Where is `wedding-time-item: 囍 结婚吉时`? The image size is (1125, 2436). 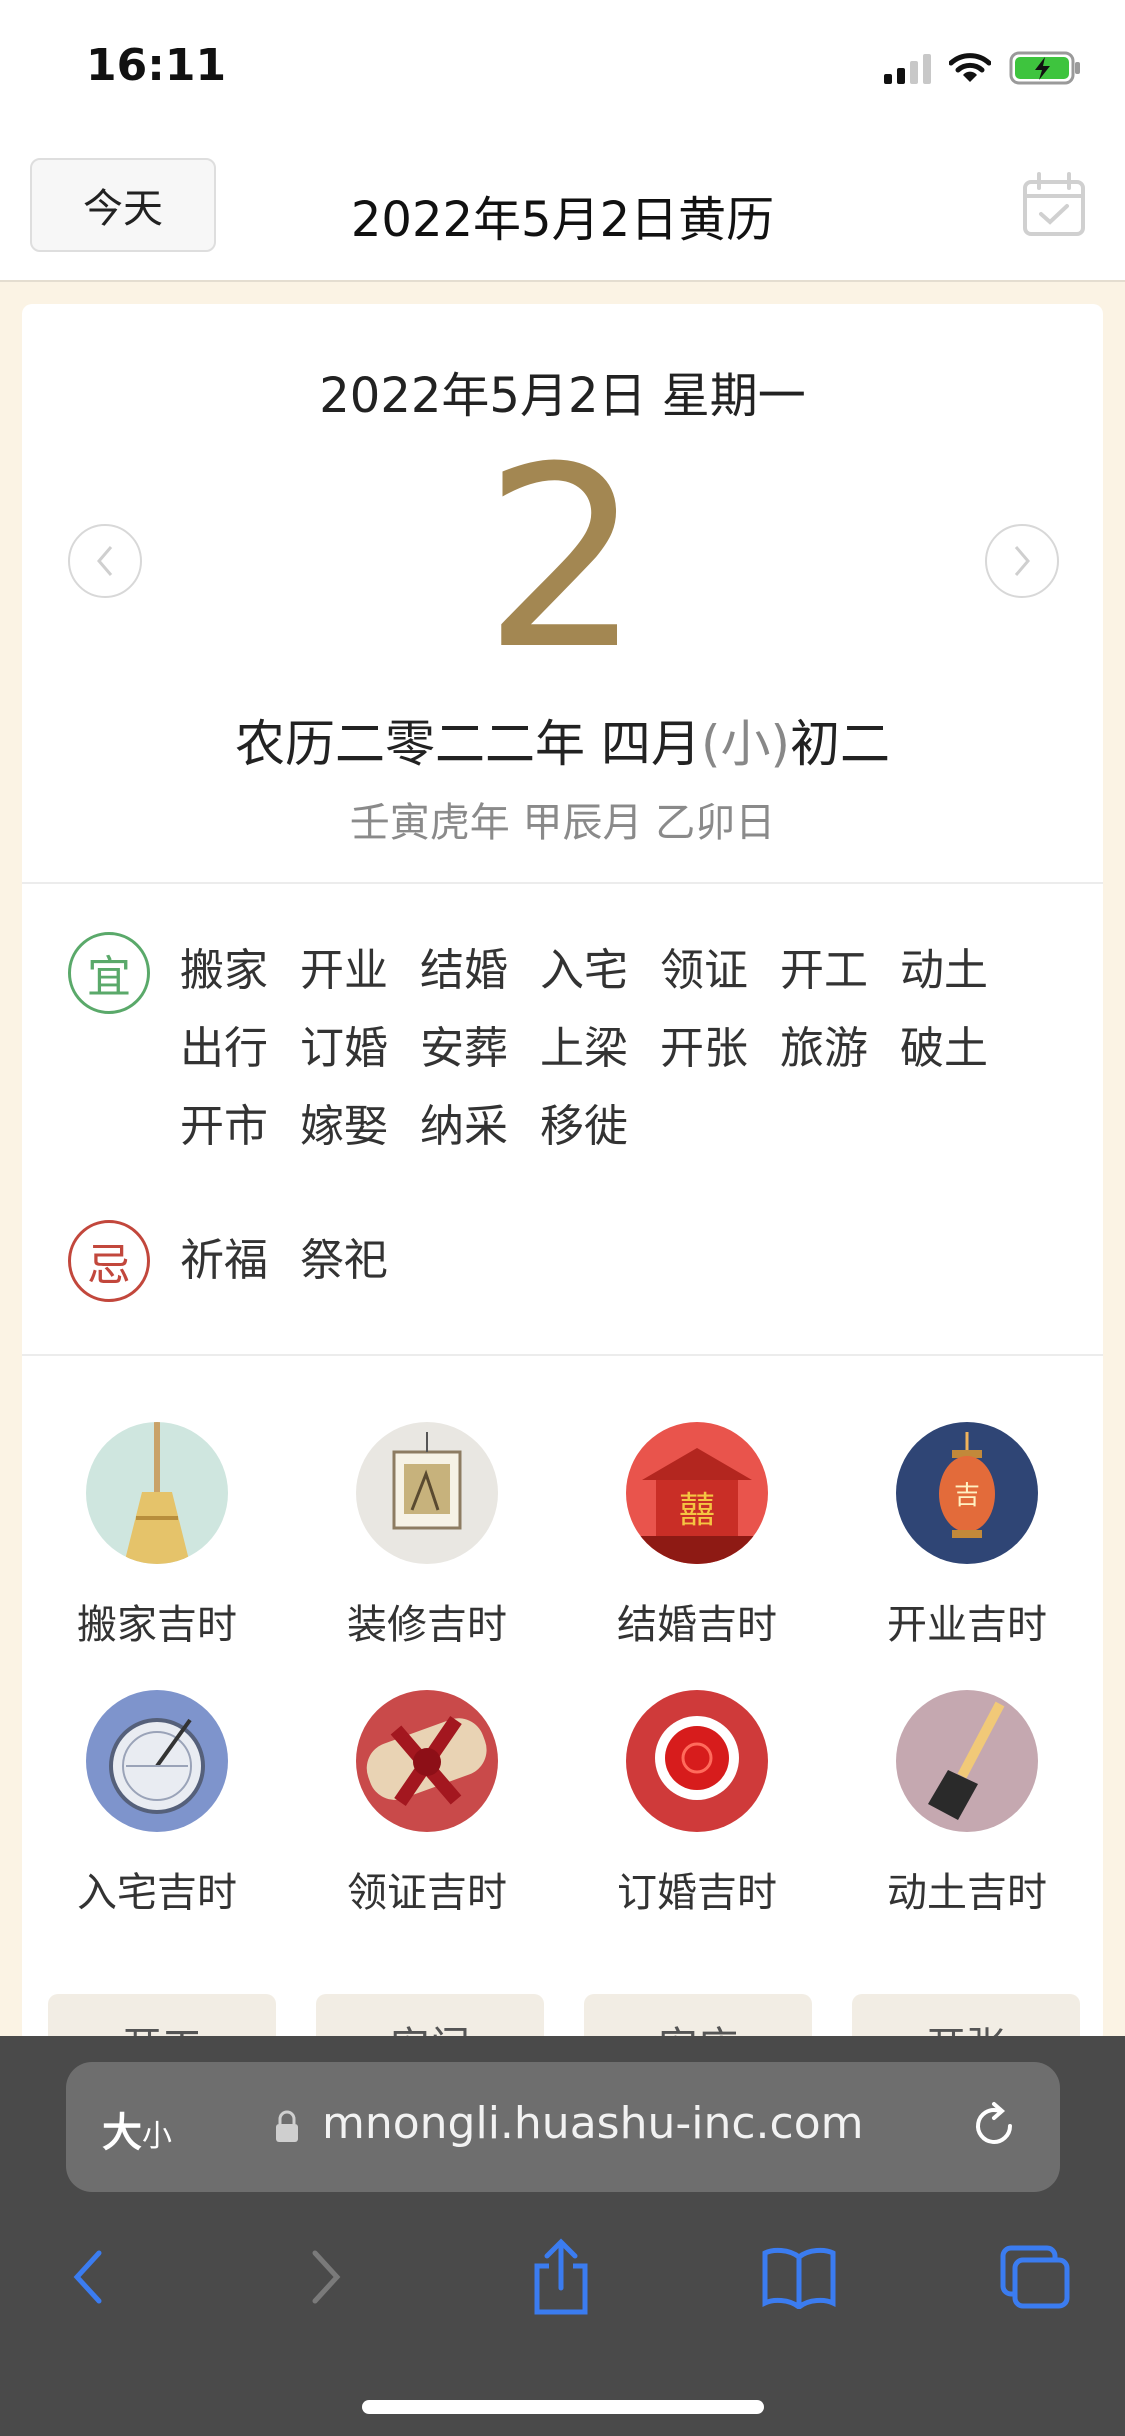
wedding-time-item: 囍 结婚吉时 is located at coordinates (697, 1536).